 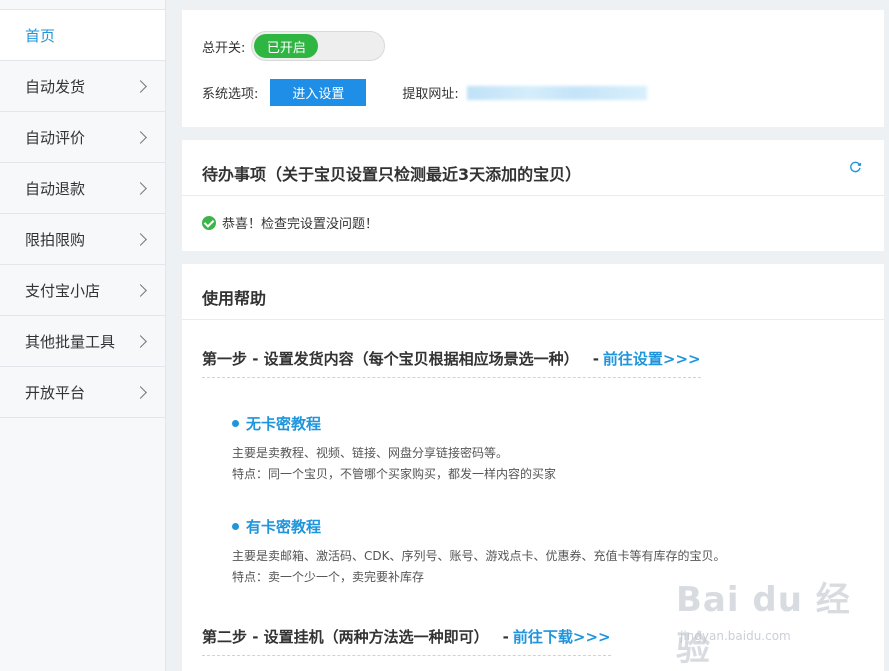 What do you see at coordinates (284, 424) in the screenshot?
I see `no-card-tutorial-label: 无卡密教程` at bounding box center [284, 424].